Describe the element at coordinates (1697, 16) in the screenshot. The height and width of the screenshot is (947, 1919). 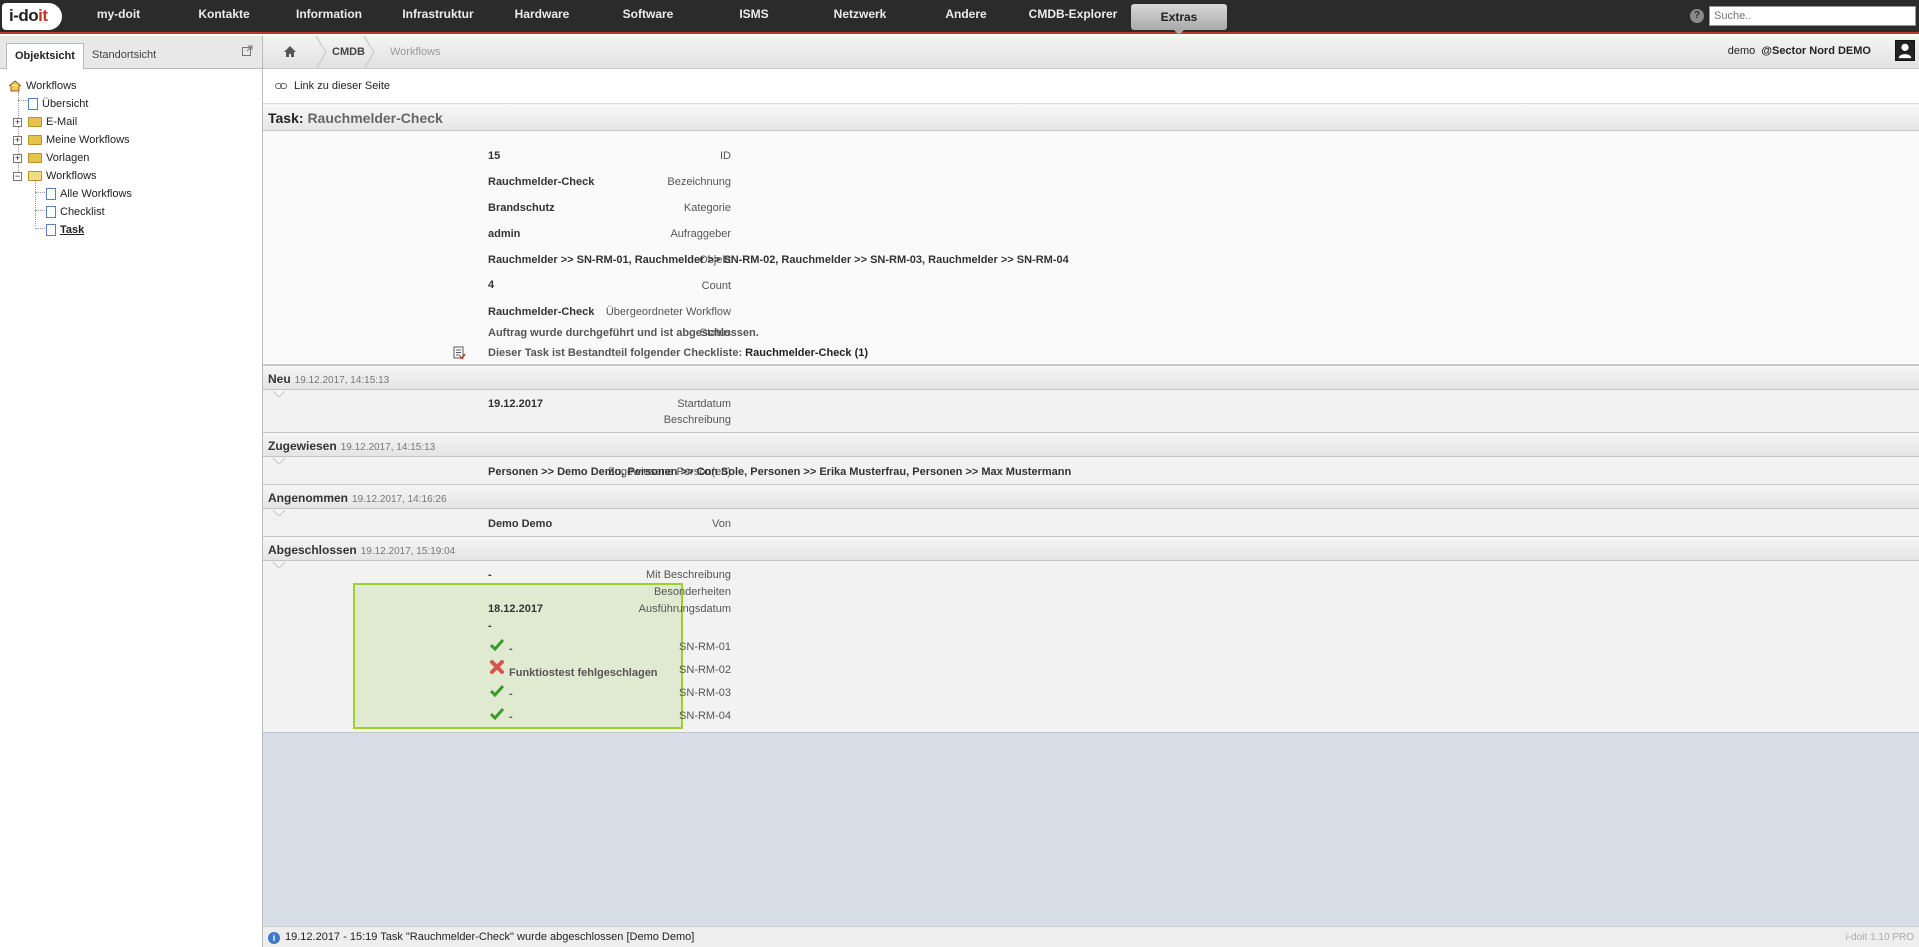
I see `help-icon: ?` at that location.